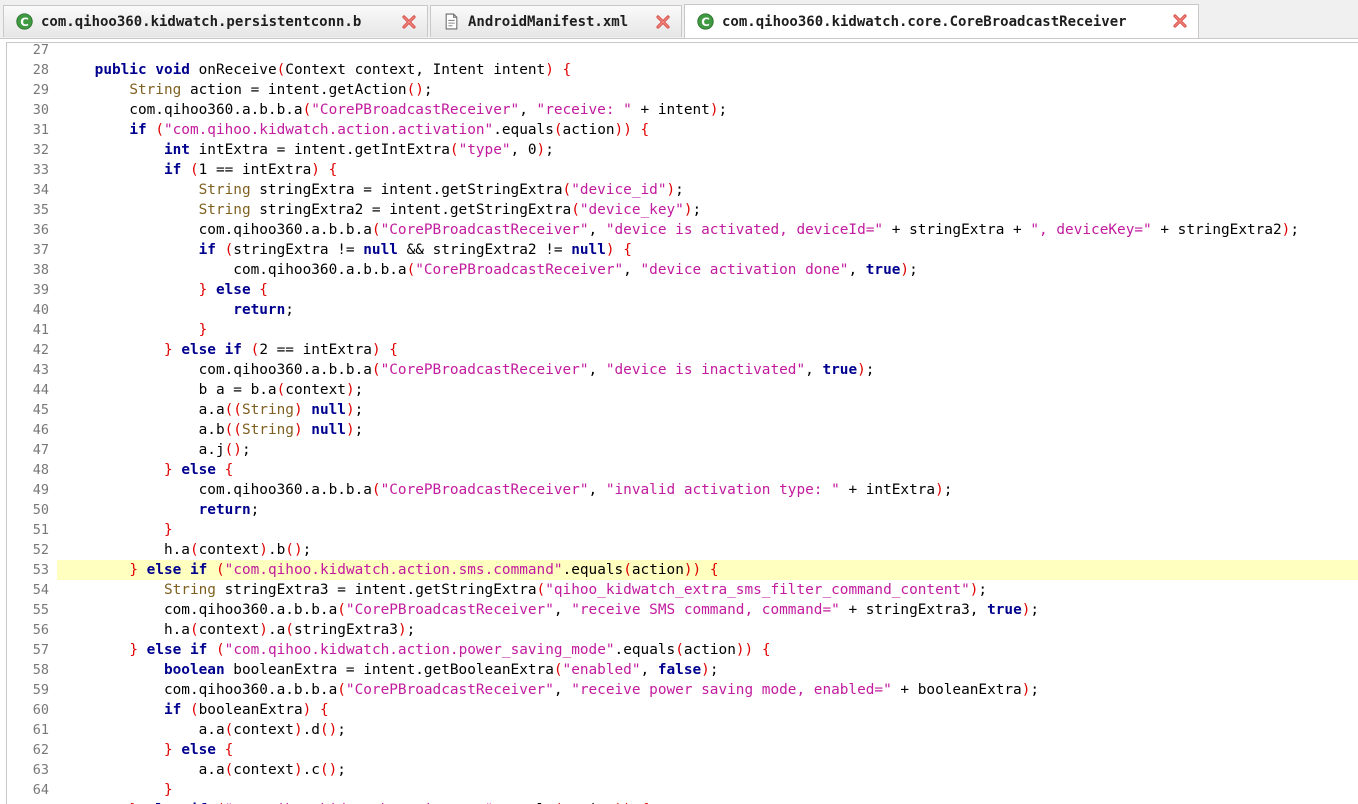 The height and width of the screenshot is (804, 1358). I want to click on line-code: if (booleanExtra) {, so click(246, 710).